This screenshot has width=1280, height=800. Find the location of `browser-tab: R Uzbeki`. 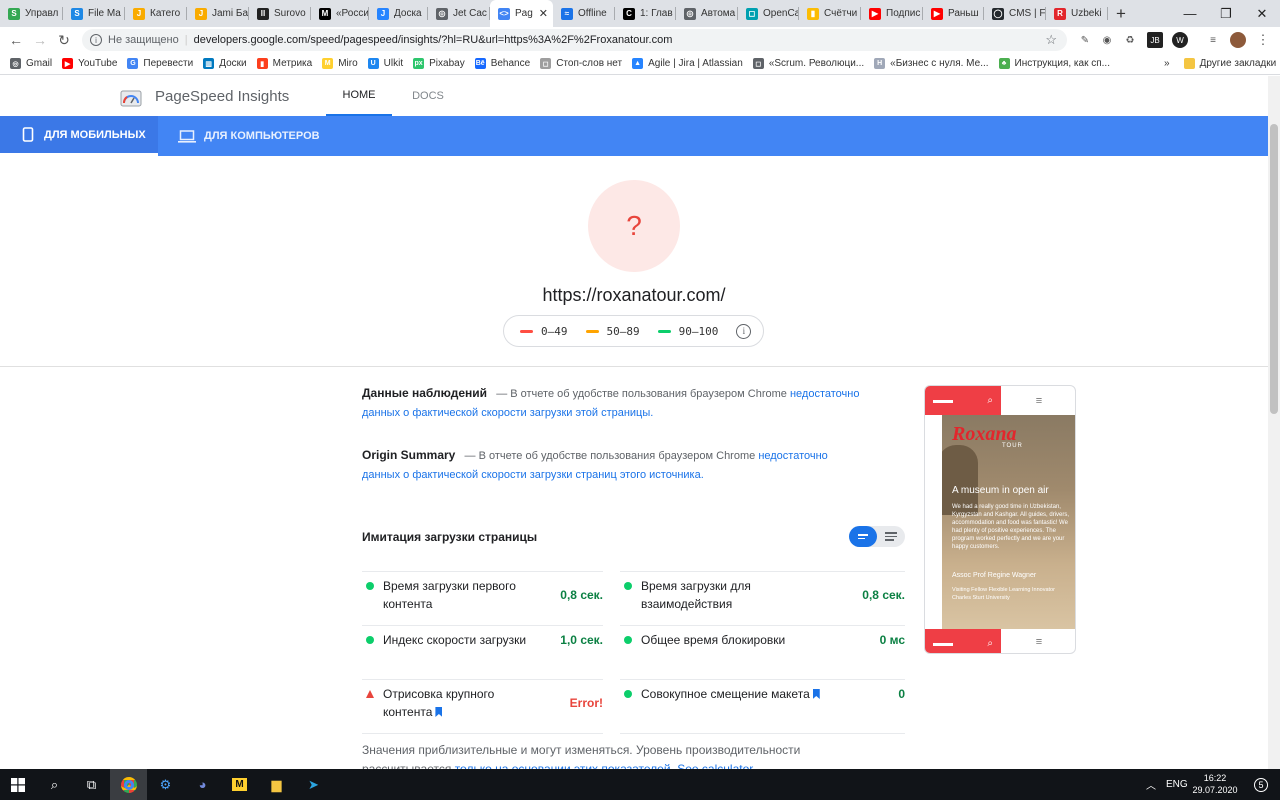

browser-tab: R Uzbeki is located at coordinates (1077, 13).